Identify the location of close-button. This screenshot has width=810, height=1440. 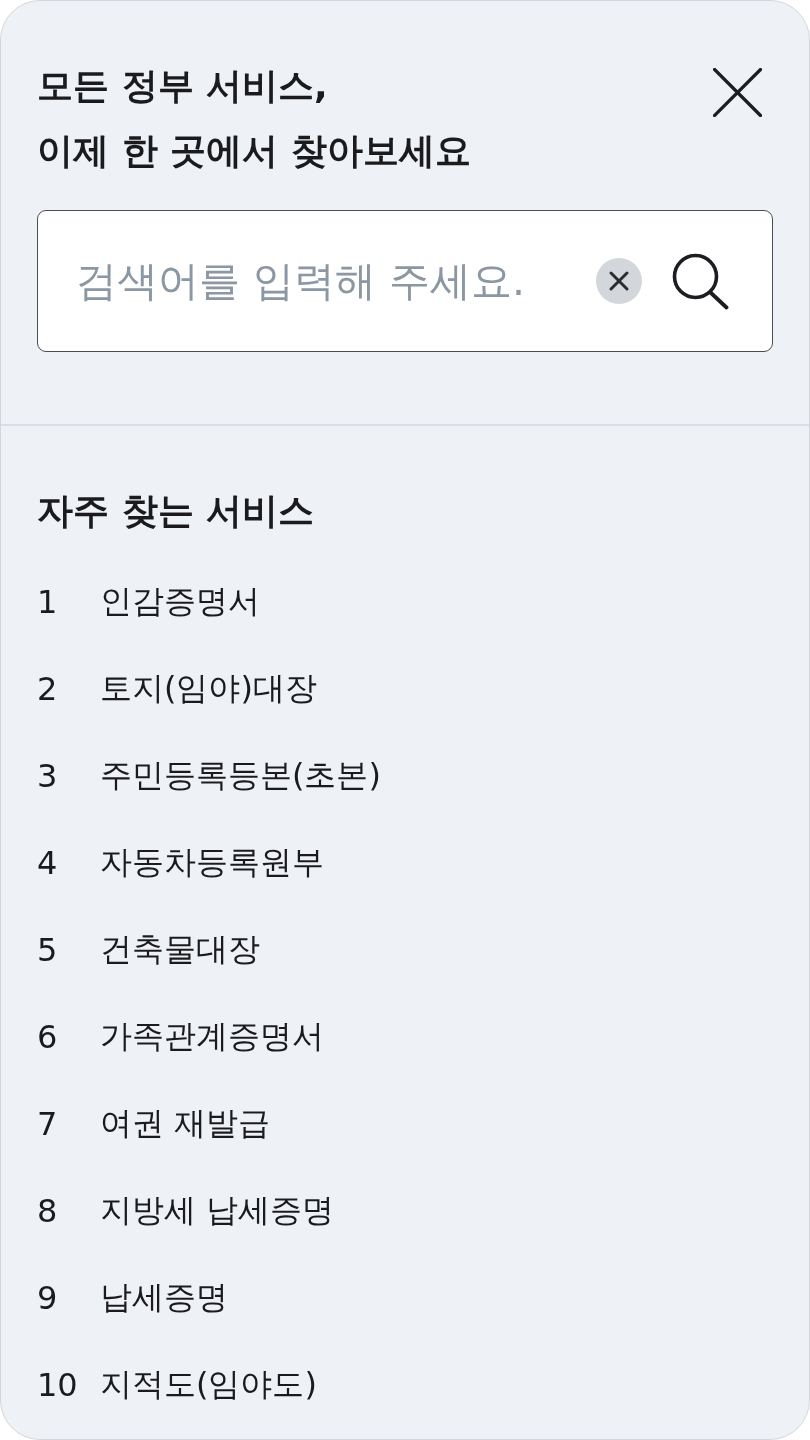
(737, 92).